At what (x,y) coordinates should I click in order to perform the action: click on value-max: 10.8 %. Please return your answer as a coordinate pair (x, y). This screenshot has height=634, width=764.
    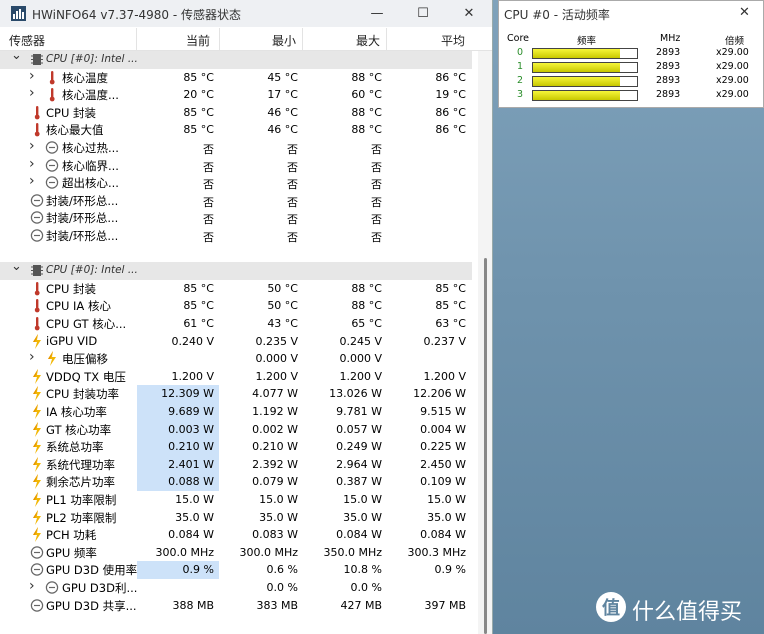
    Looking at the image, I should click on (362, 570).